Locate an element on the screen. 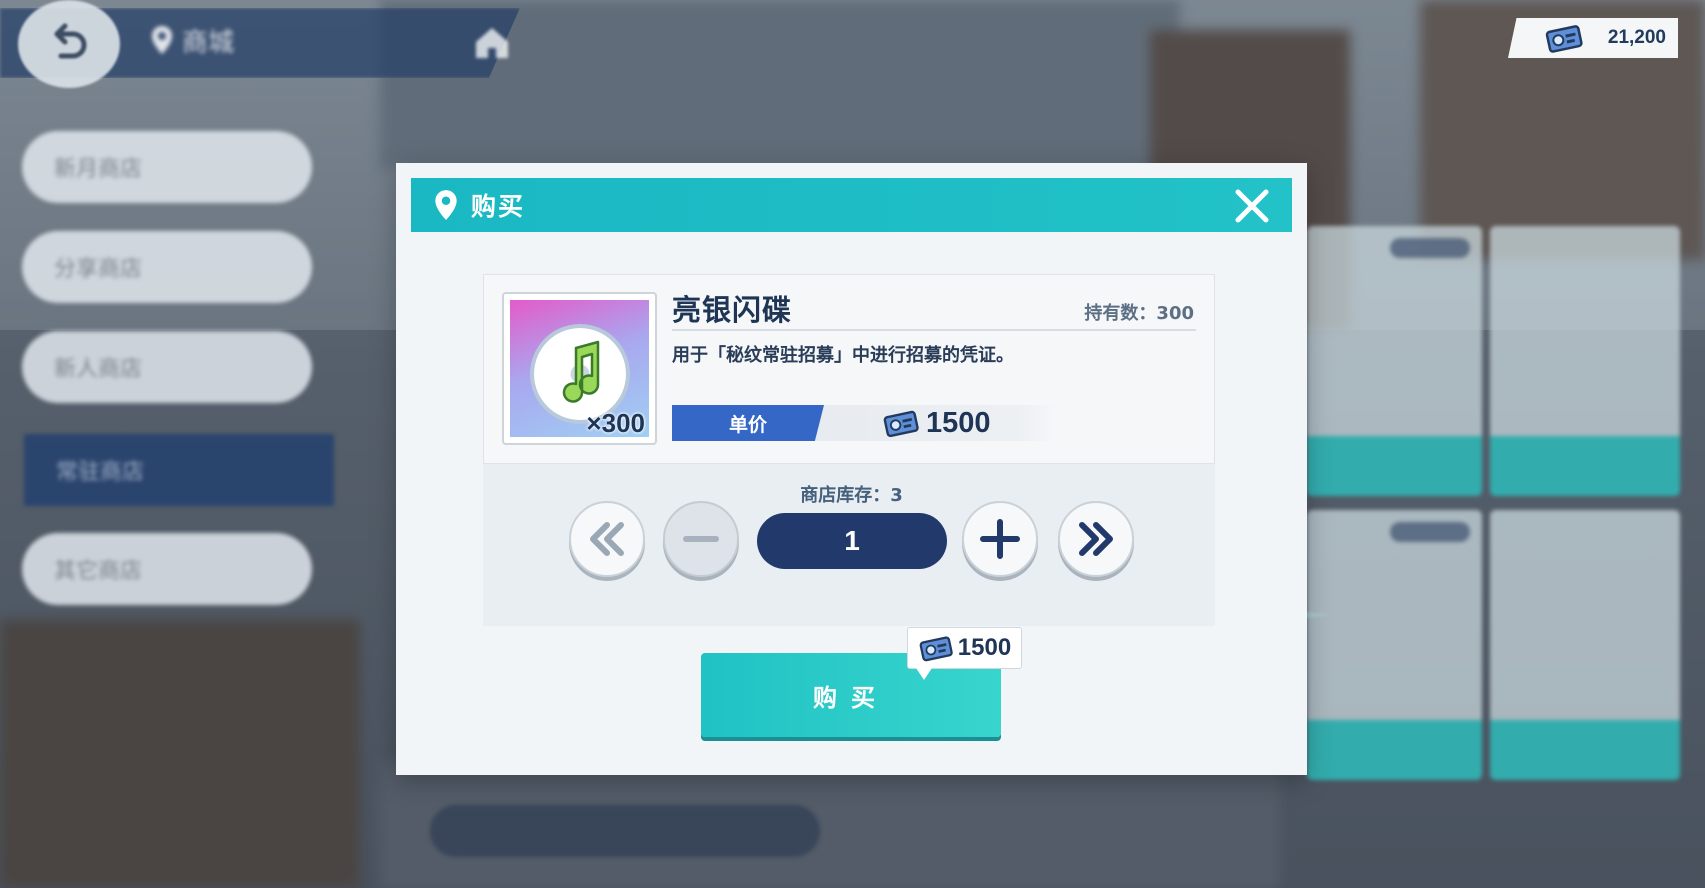  item-divider is located at coordinates (934, 330).